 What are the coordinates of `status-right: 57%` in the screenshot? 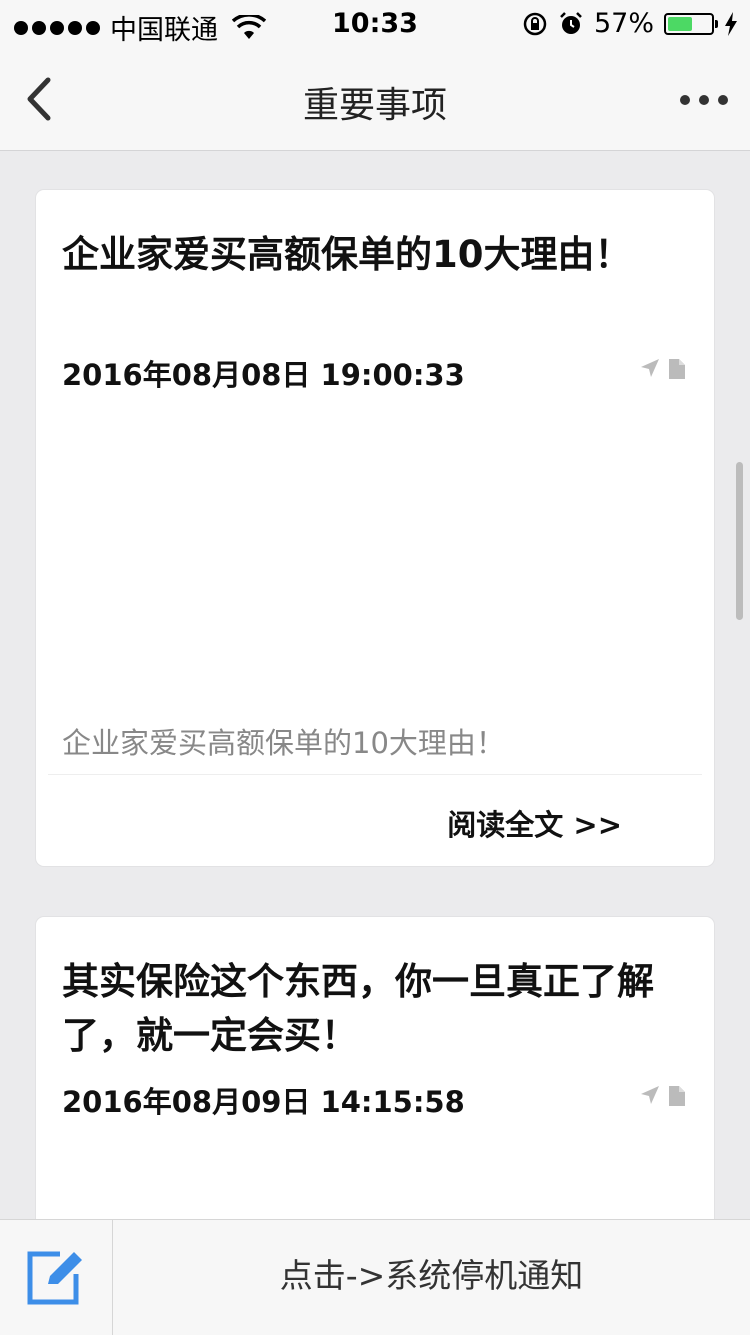 It's located at (630, 23).